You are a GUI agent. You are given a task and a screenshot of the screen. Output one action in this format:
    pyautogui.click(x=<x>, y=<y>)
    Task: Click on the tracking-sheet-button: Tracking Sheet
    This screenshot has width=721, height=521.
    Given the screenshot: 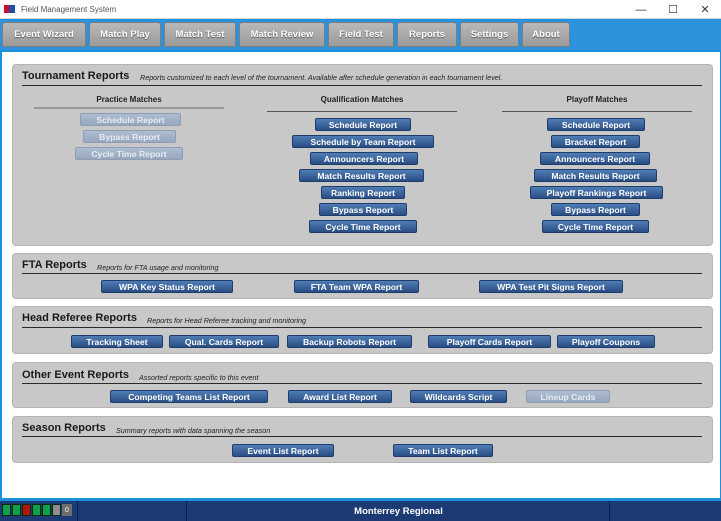 What is the action you would take?
    pyautogui.click(x=117, y=341)
    